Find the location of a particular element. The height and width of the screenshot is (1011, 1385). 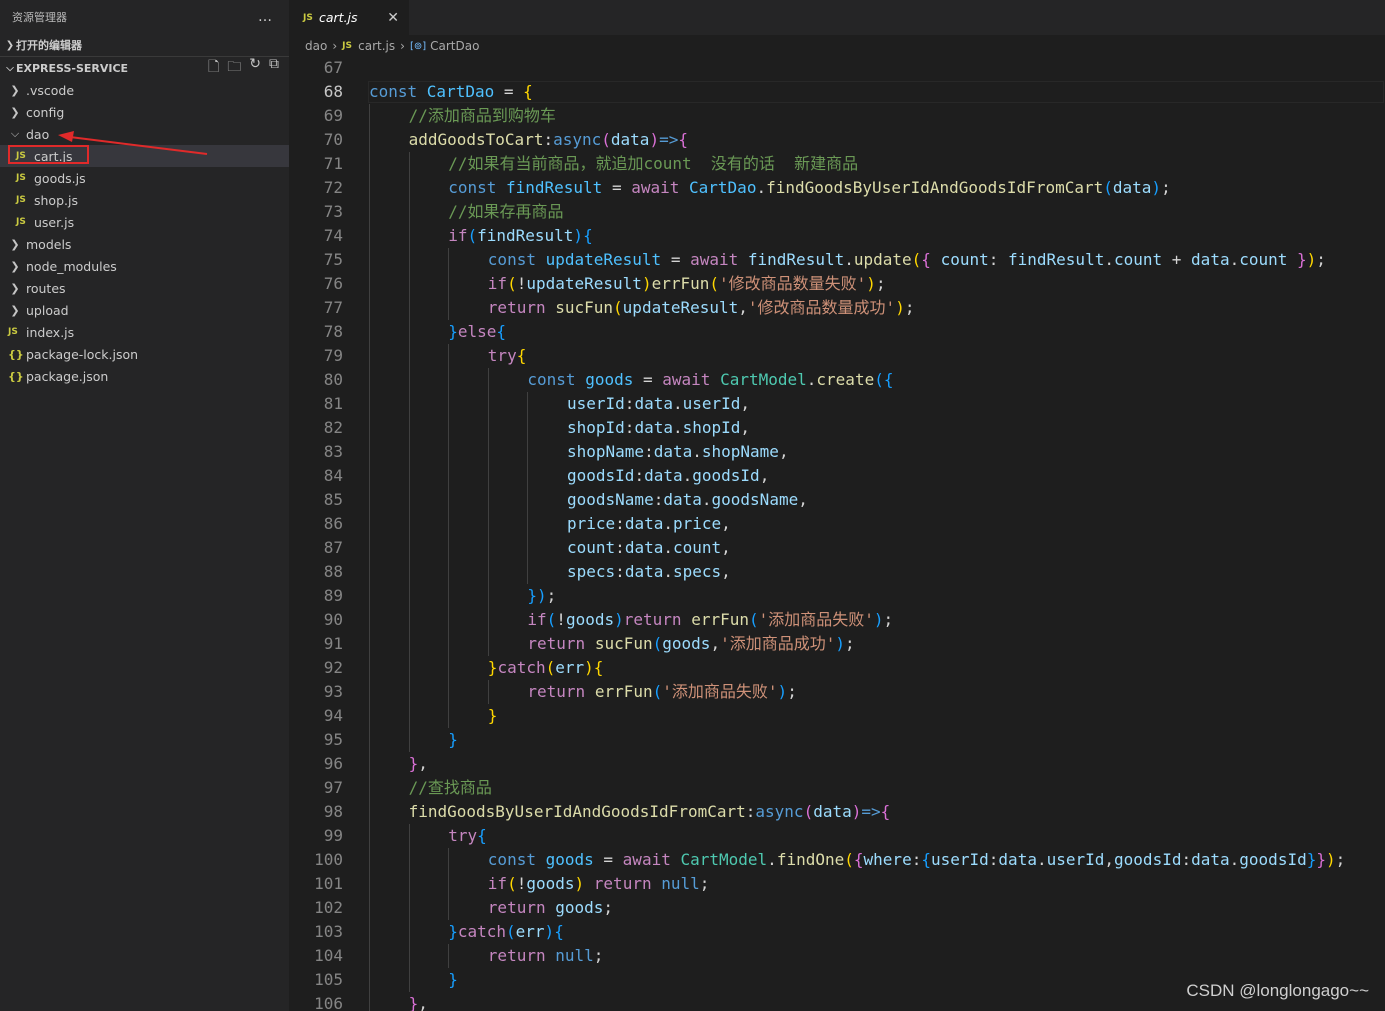

code-line: 94} is located at coordinates (837, 716).